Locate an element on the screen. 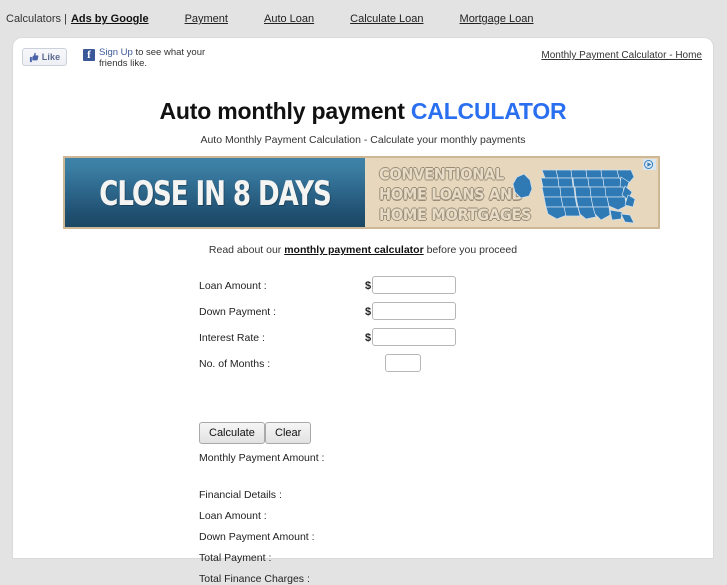 This screenshot has width=727, height=585. page-title-plain: Auto monthly payment is located at coordinates (285, 111).